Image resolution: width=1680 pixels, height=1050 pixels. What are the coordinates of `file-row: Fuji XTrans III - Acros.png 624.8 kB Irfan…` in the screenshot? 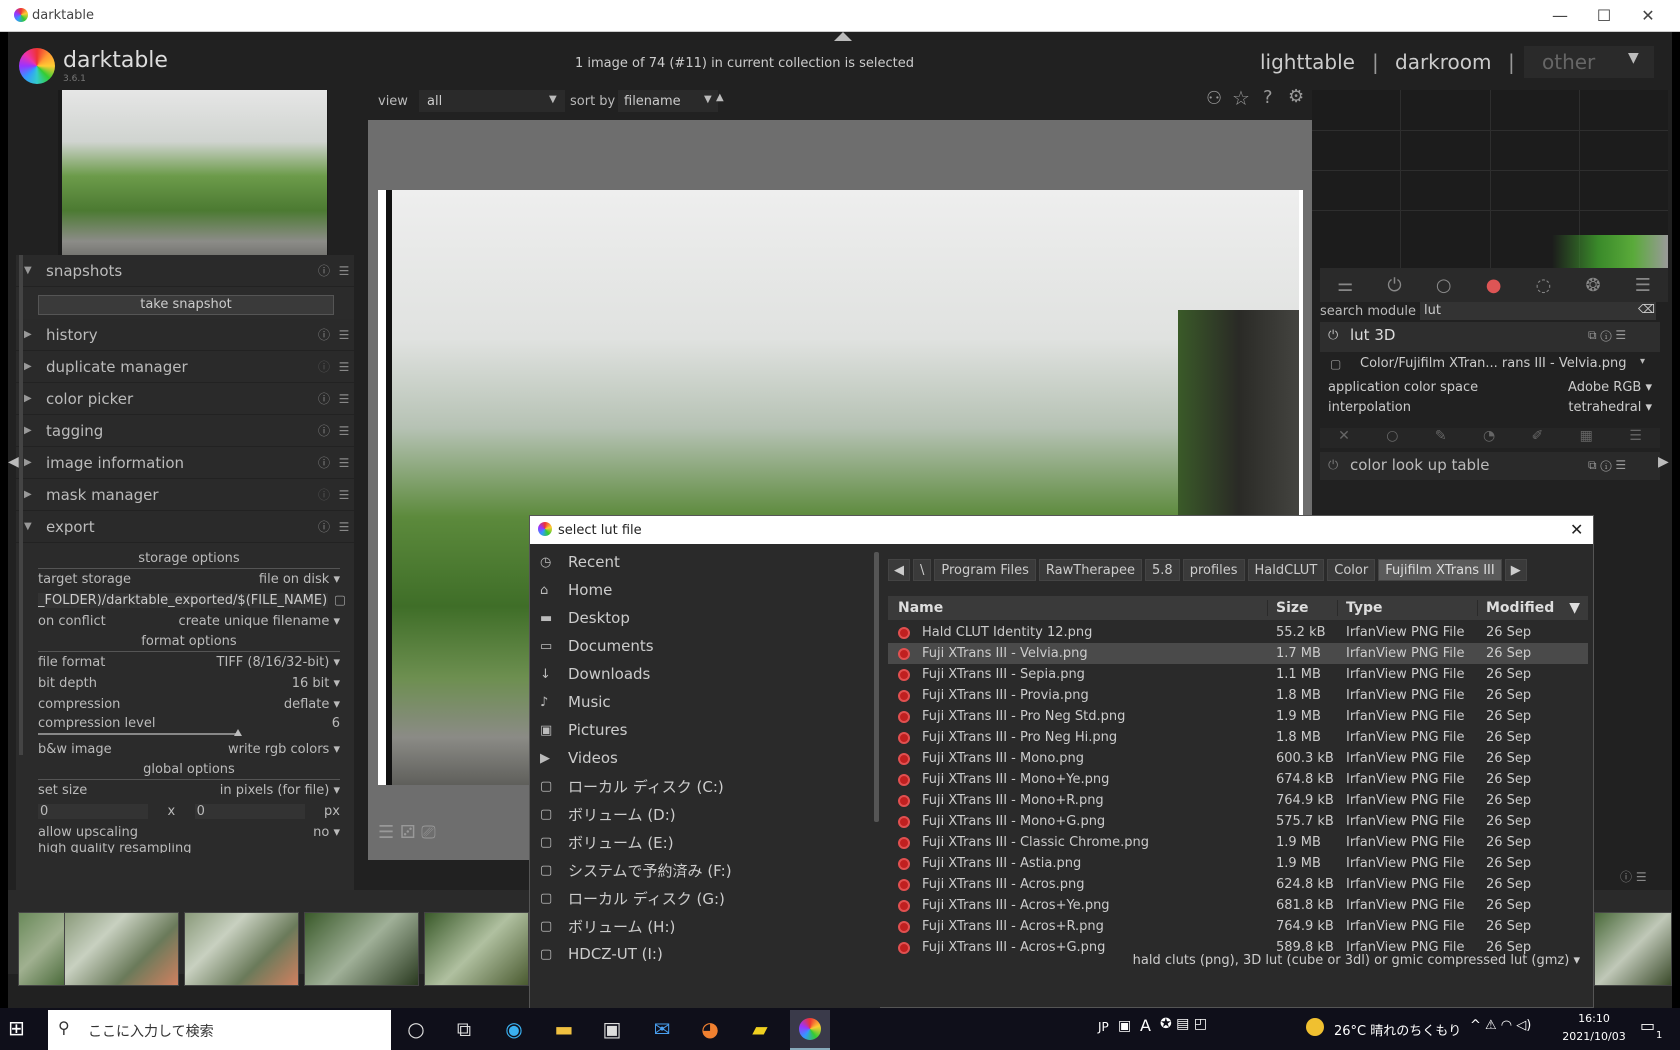 It's located at (1238, 884).